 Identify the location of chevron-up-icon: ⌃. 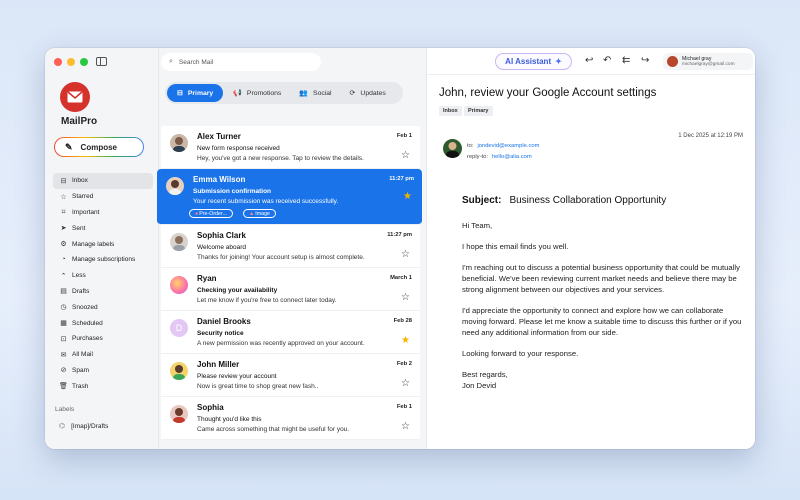
(63, 276).